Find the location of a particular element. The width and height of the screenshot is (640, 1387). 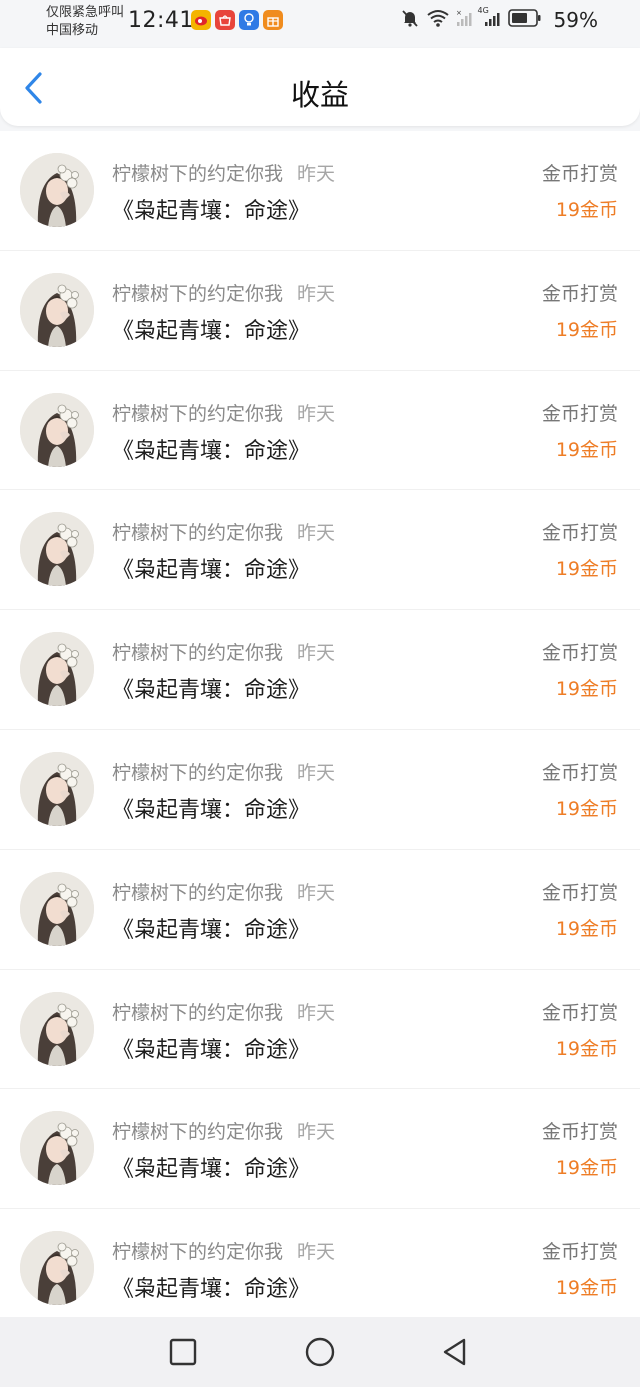

wifi-icon is located at coordinates (438, 20).